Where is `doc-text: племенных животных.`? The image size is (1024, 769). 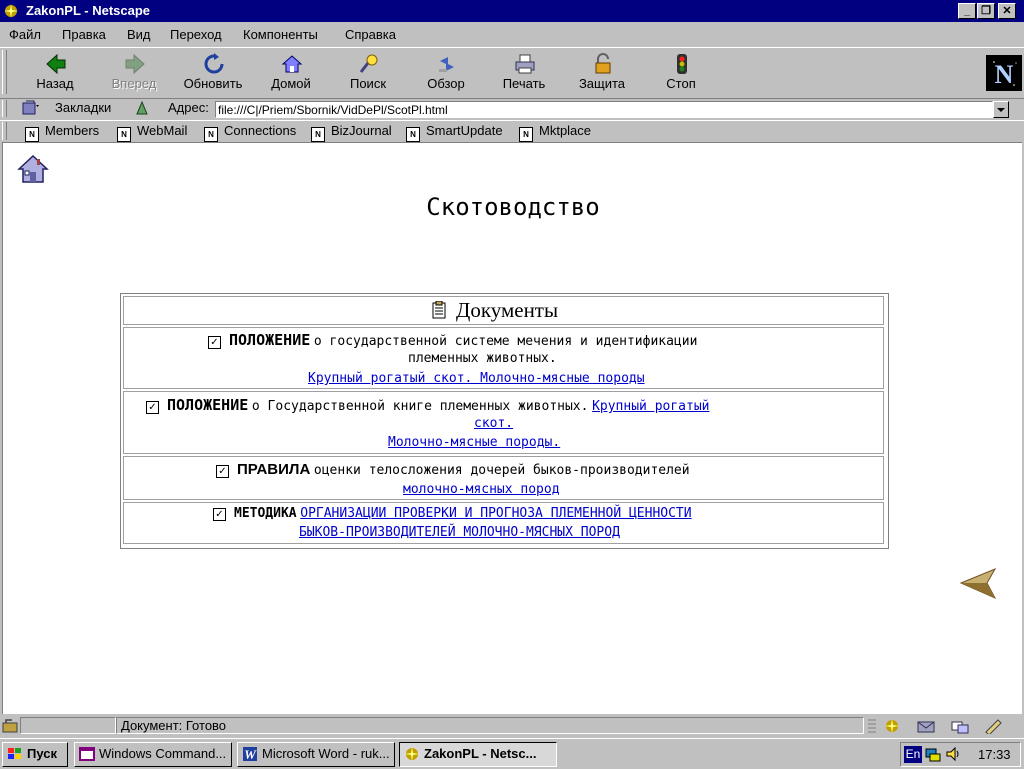 doc-text: племенных животных. is located at coordinates (482, 358).